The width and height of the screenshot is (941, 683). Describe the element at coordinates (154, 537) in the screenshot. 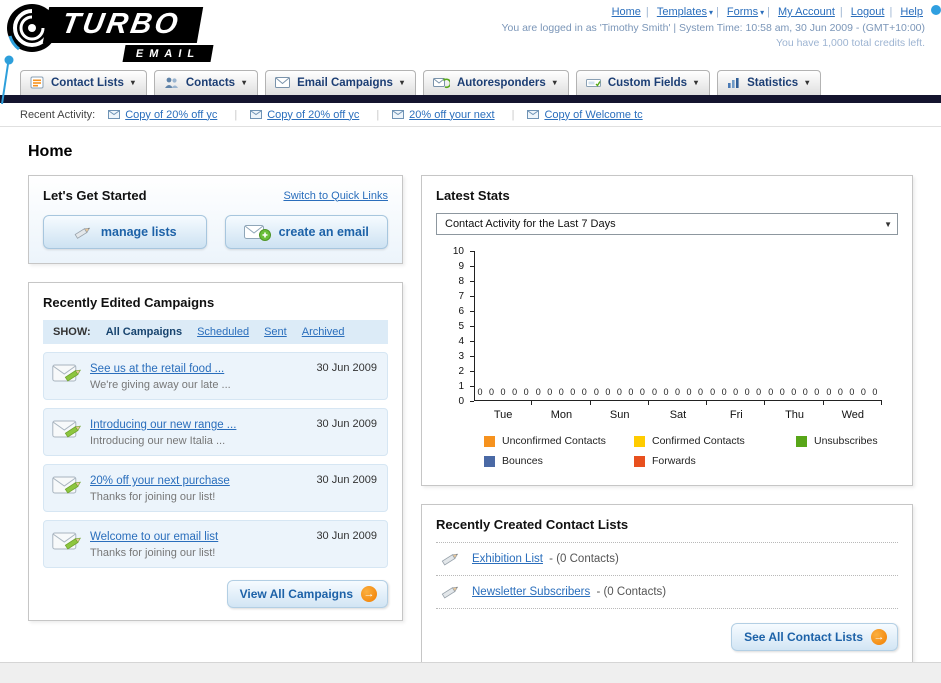

I see `campaign-title-link: Welcome to our email list` at that location.